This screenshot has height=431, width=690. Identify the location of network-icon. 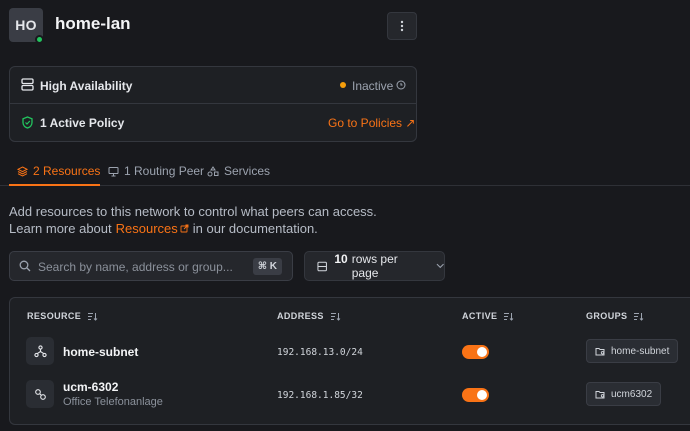
(40, 350).